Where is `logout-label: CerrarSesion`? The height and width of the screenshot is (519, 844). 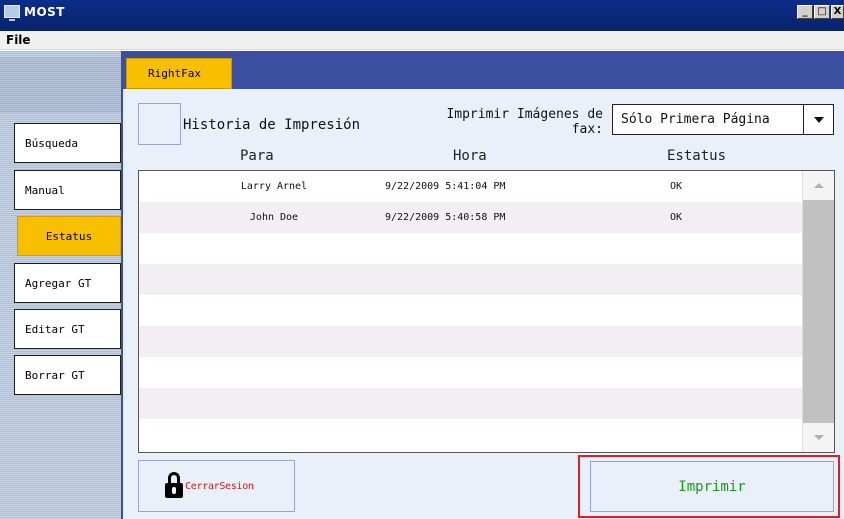
logout-label: CerrarSesion is located at coordinates (219, 486).